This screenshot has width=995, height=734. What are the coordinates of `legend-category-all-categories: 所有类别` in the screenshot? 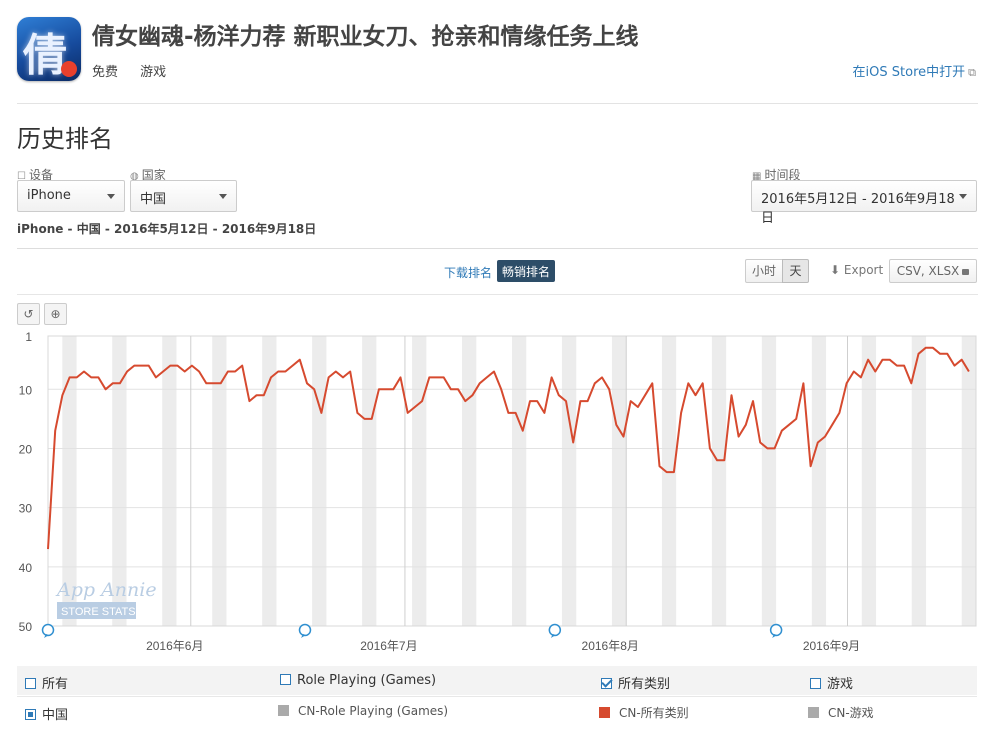 It's located at (635, 682).